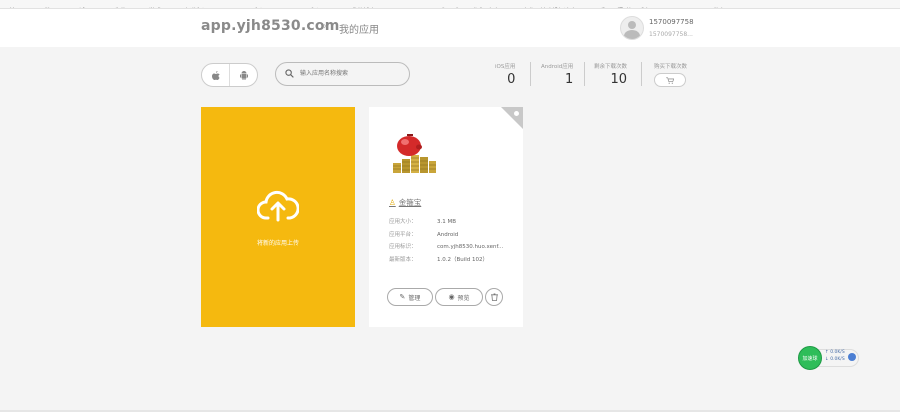  I want to click on stat-downloads-label: 剩余下载次数, so click(611, 67).